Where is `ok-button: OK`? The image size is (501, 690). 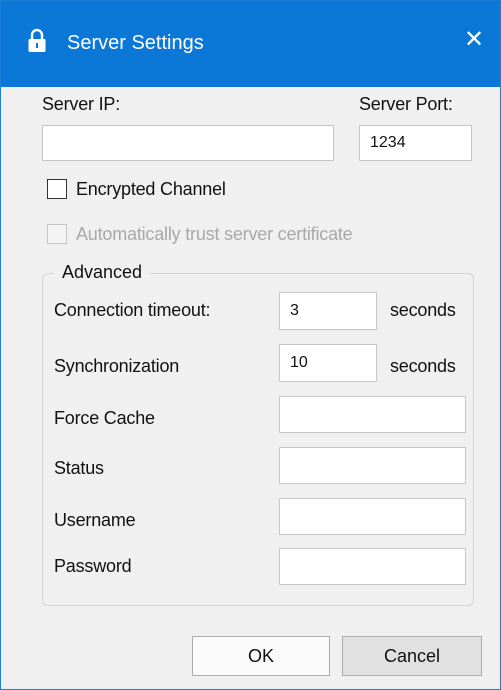 ok-button: OK is located at coordinates (261, 656).